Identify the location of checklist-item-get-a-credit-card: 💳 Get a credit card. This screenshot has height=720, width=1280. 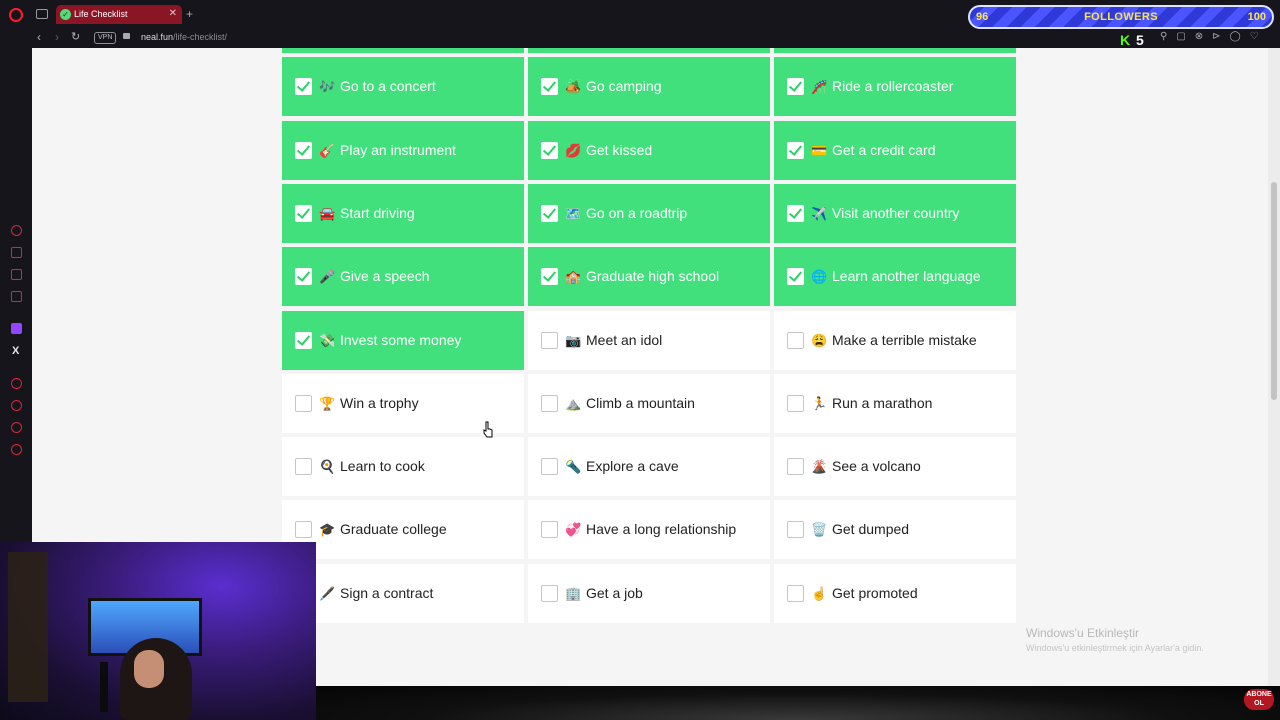
(895, 150).